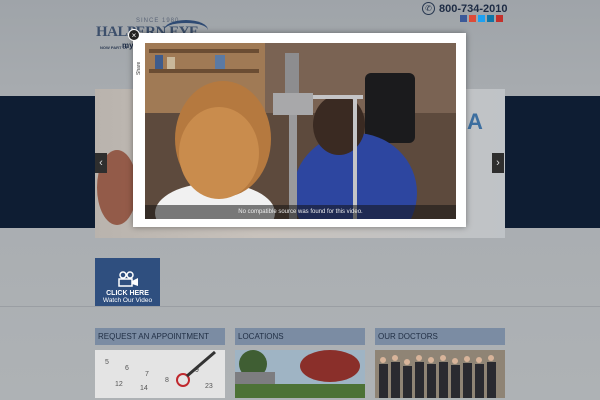 Image resolution: width=600 pixels, height=400 pixels. I want to click on share-label: Share, so click(139, 68).